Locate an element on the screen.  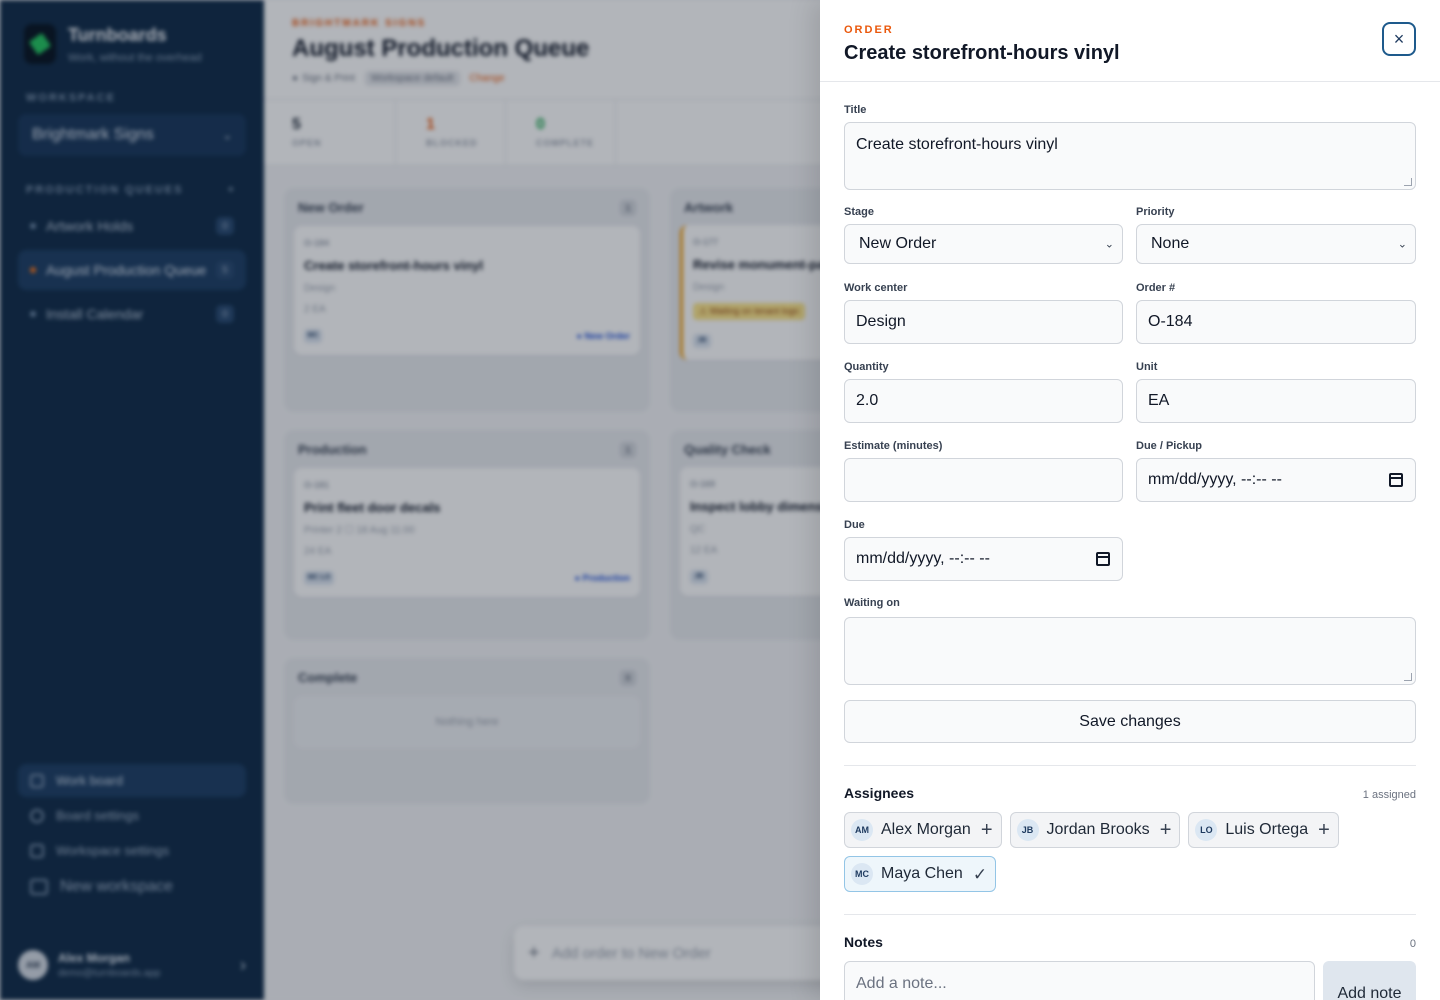
field-label: Order # is located at coordinates (1156, 288).